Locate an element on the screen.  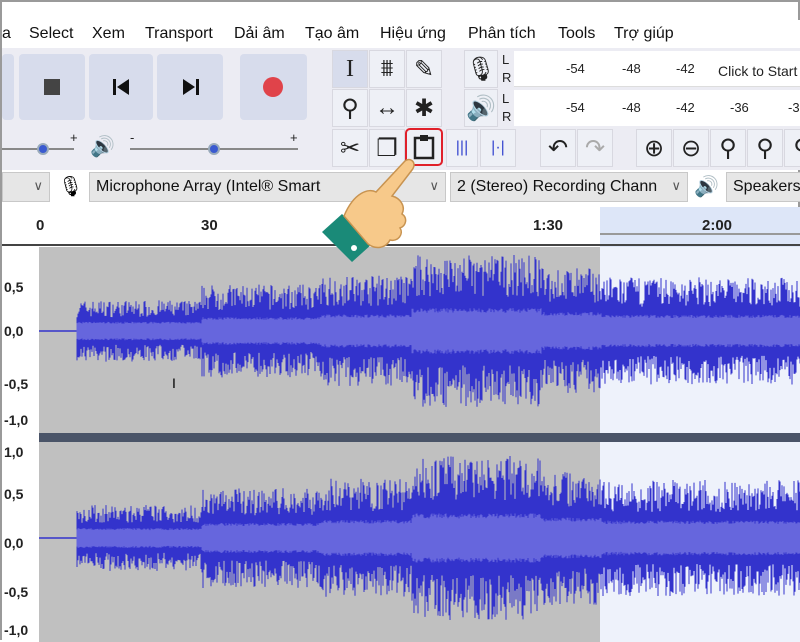
record-button is located at coordinates (273, 87).